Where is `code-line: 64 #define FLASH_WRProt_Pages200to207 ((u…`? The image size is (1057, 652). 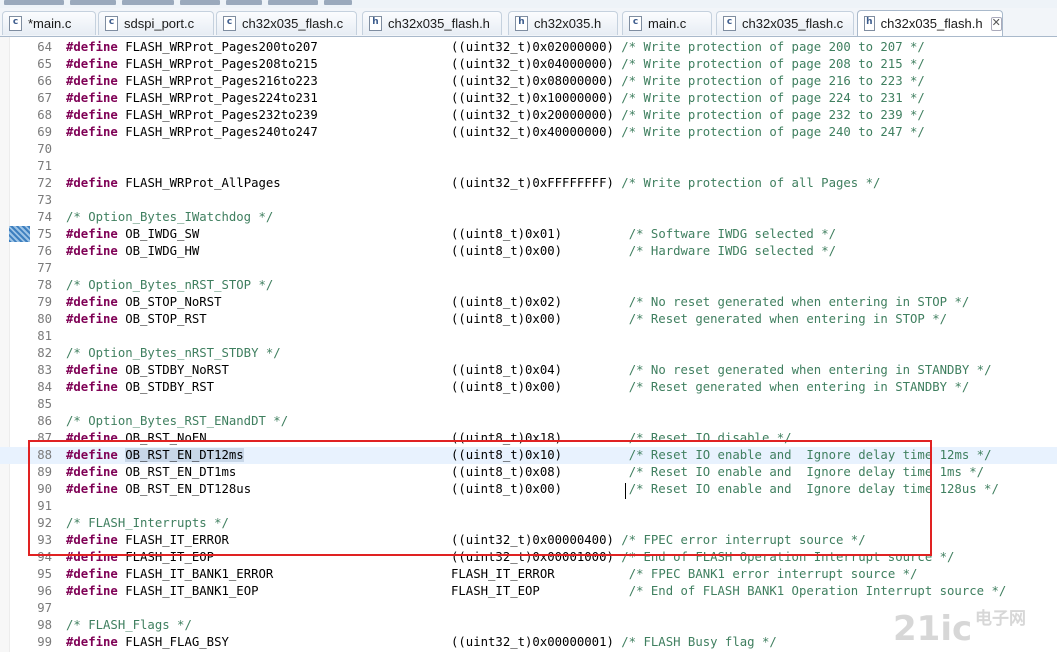
code-line: 64 #define FLASH_WRProt_Pages200to207 ((u… is located at coordinates (528, 47).